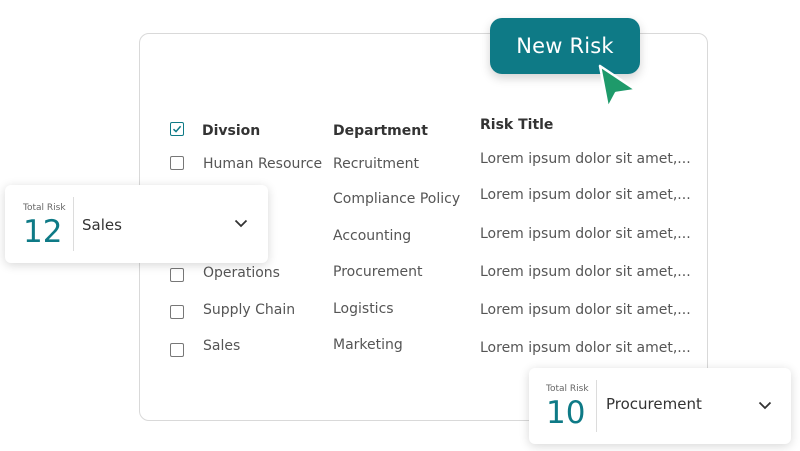 The width and height of the screenshot is (800, 451). What do you see at coordinates (372, 236) in the screenshot?
I see `row-department: Accounting` at bounding box center [372, 236].